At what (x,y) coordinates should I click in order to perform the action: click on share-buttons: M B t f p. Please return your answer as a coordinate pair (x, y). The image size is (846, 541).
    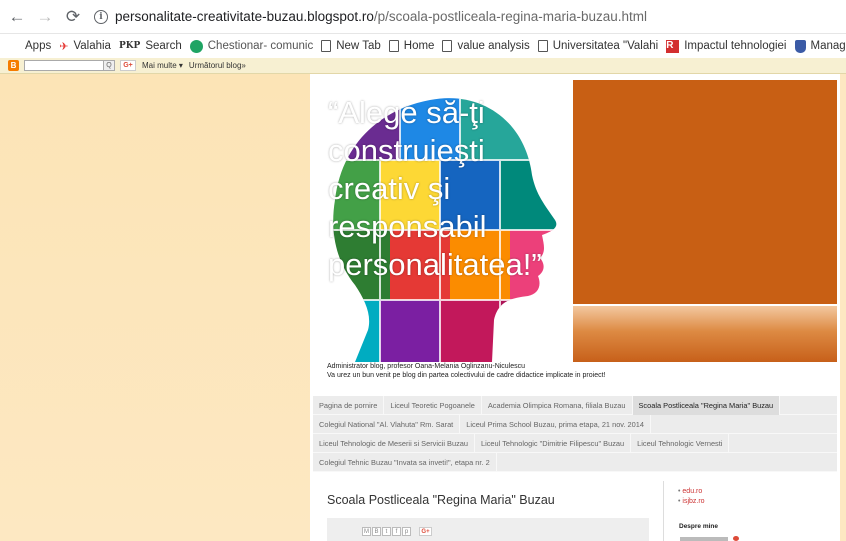
    Looking at the image, I should click on (386, 531).